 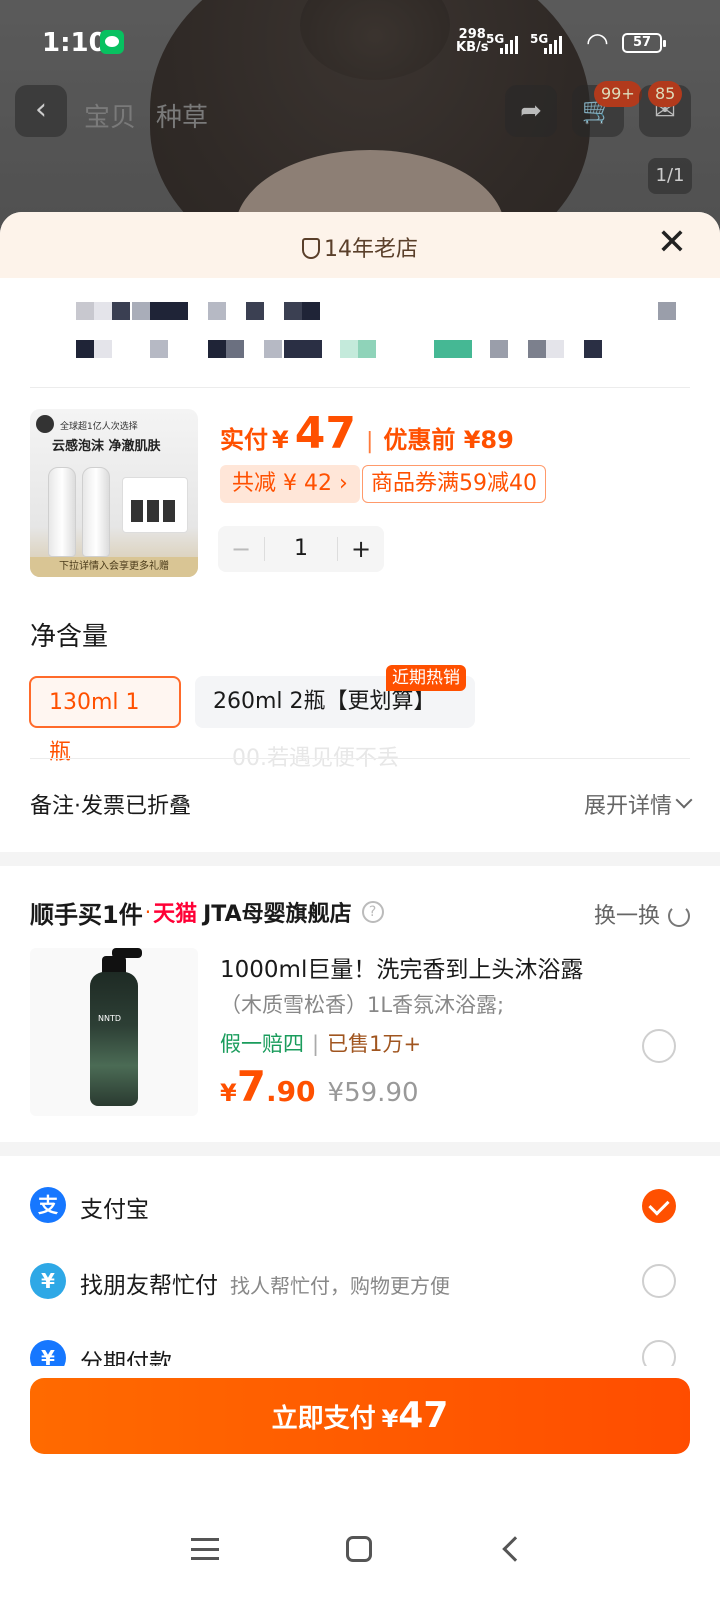 I want to click on alipay-radio-selected, so click(x=659, y=1206).